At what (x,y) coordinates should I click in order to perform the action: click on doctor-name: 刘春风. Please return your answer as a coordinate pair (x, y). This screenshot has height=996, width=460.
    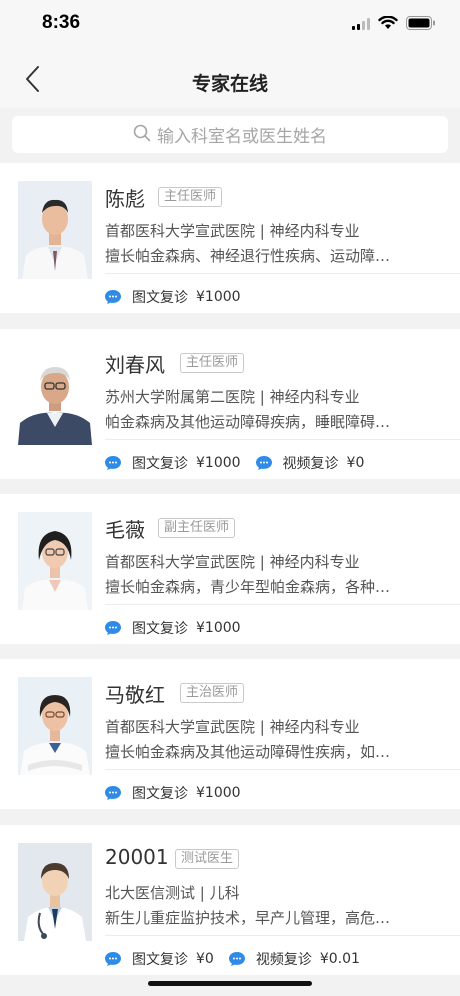
    Looking at the image, I should click on (135, 365).